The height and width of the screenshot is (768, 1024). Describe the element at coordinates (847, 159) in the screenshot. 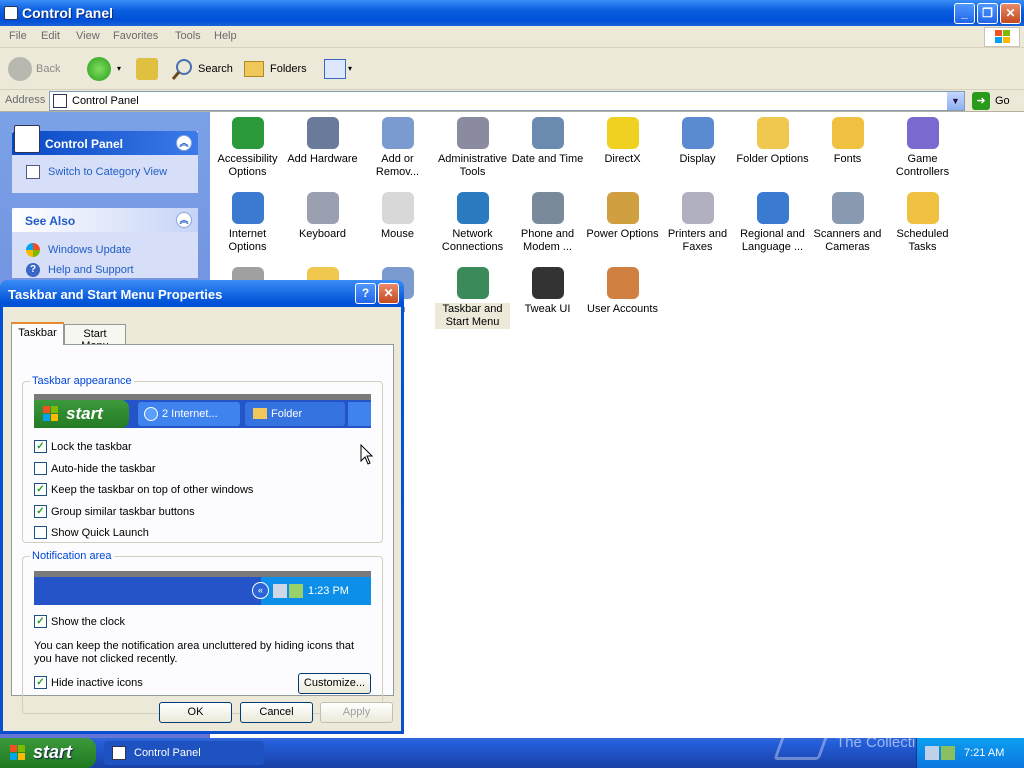

I see `control-panel-item-label: Fonts` at that location.